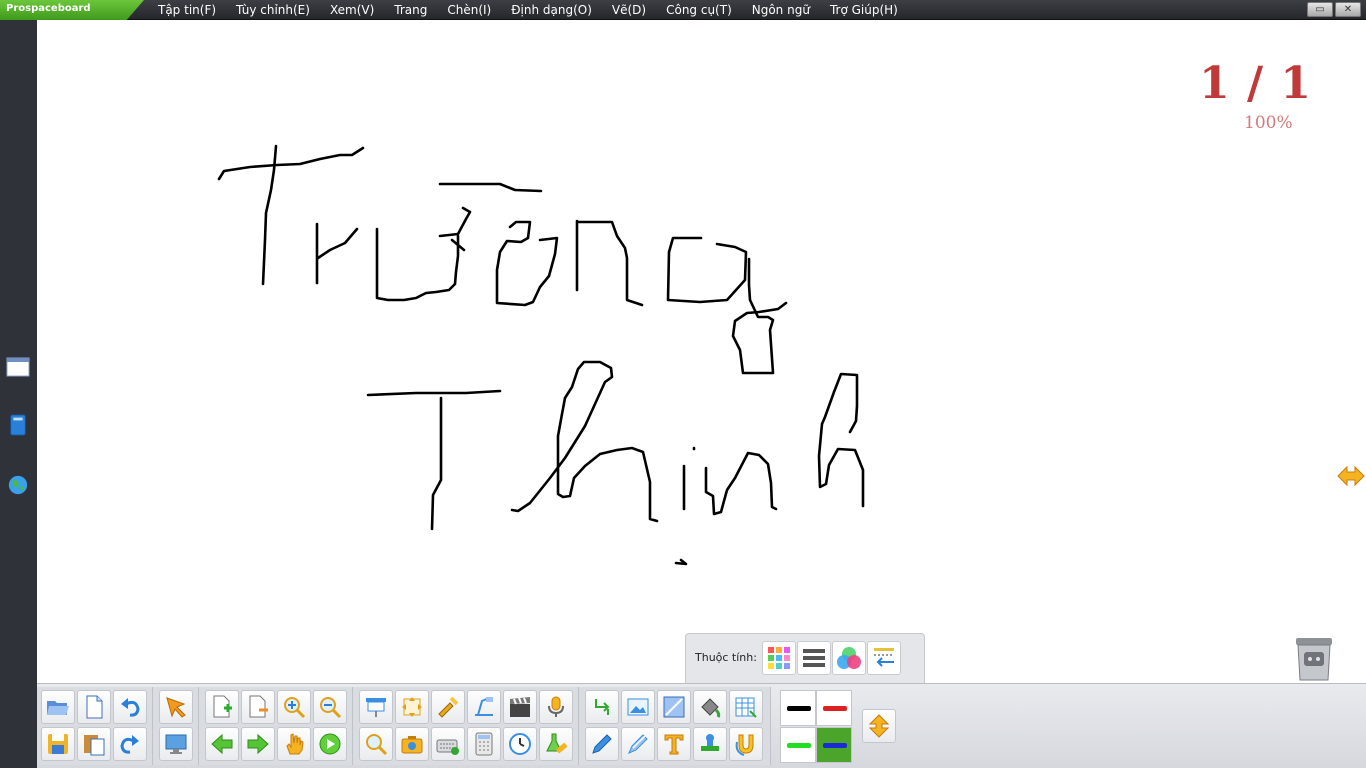  I want to click on arrow-left-icon, so click(222, 744).